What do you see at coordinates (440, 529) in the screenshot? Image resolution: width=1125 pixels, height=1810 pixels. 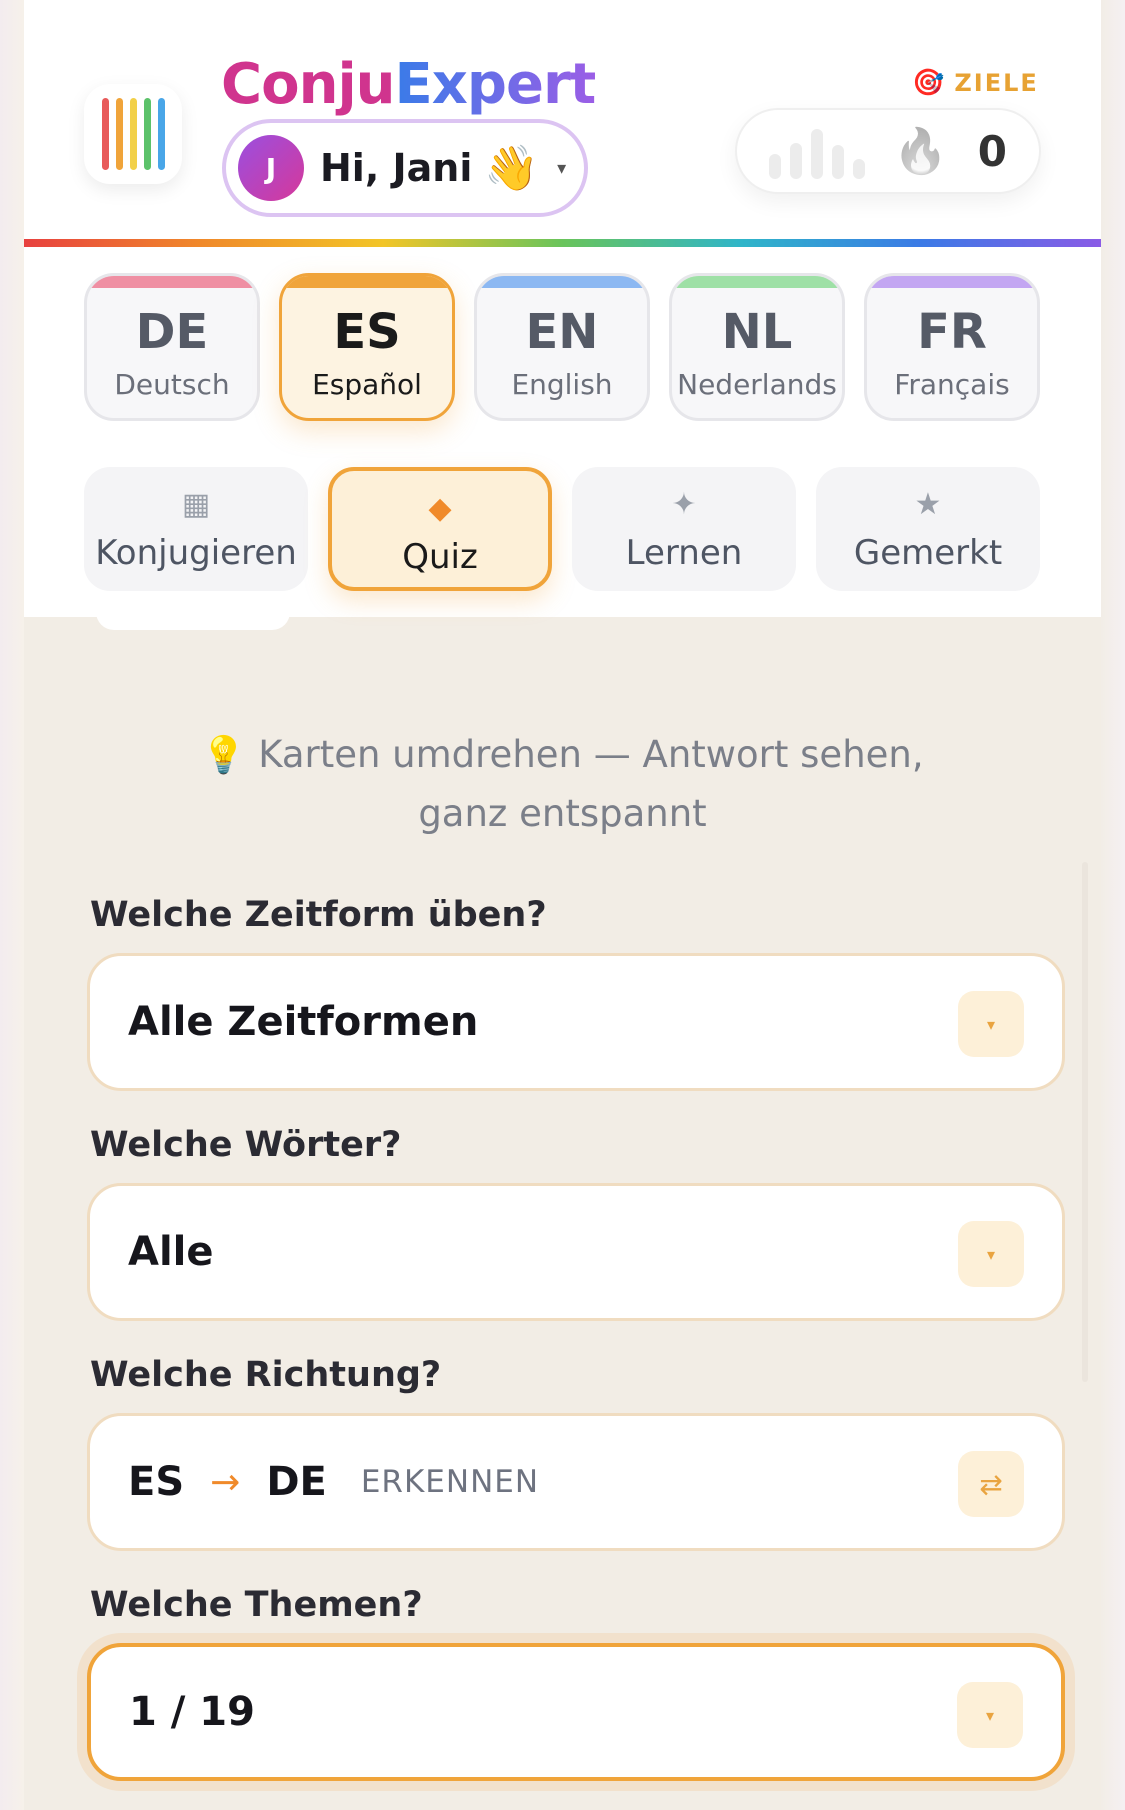 I see `mode-tab-quiz: ◆ Quiz` at bounding box center [440, 529].